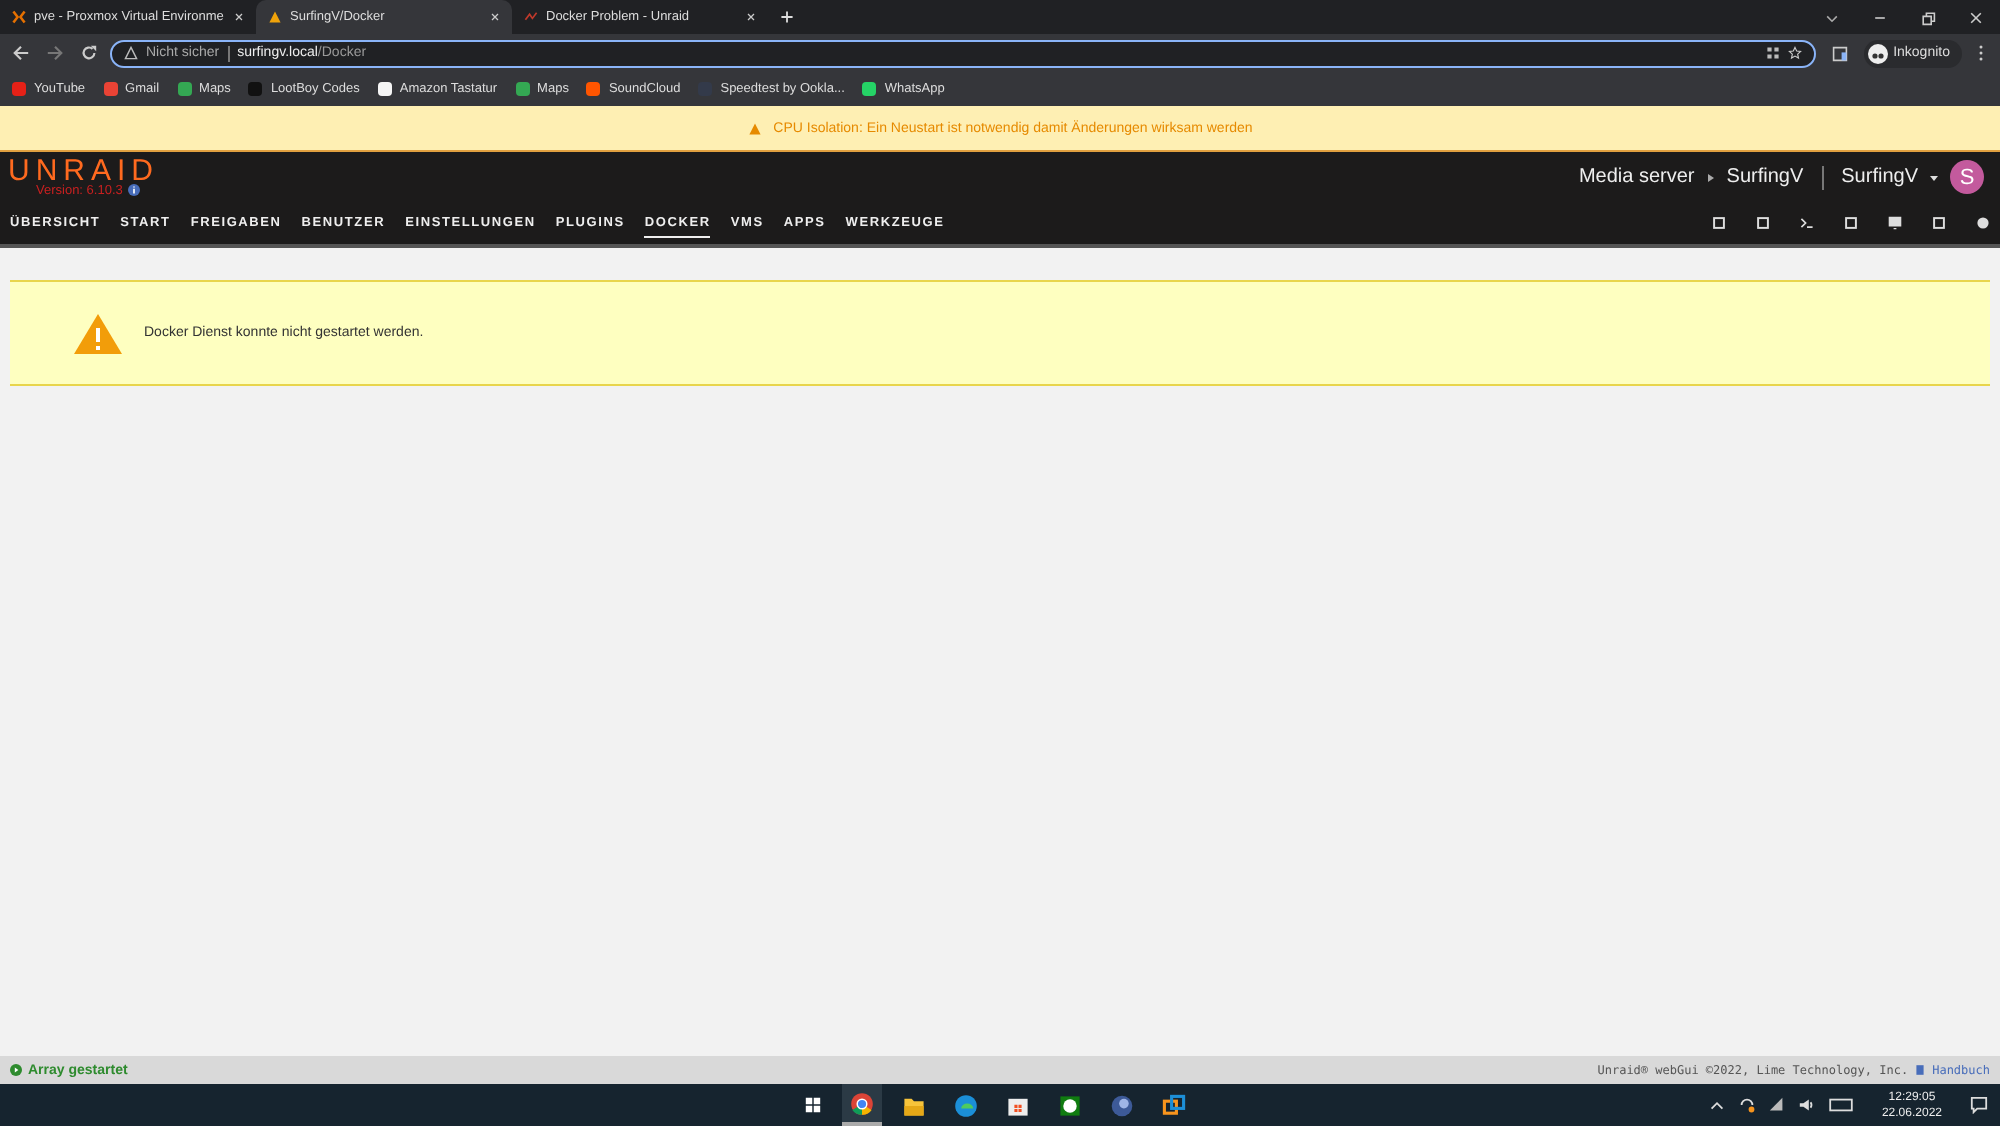 Image resolution: width=2000 pixels, height=1126 pixels. I want to click on chrome-icon, so click(862, 1103).